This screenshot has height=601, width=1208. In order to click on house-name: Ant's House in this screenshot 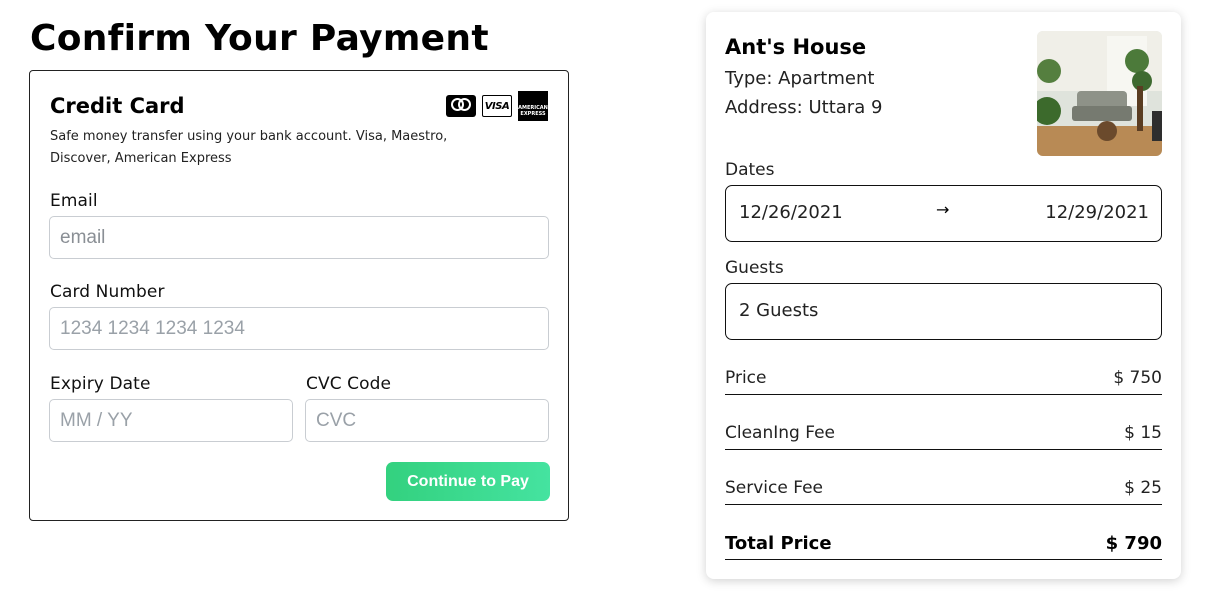, I will do `click(796, 47)`.